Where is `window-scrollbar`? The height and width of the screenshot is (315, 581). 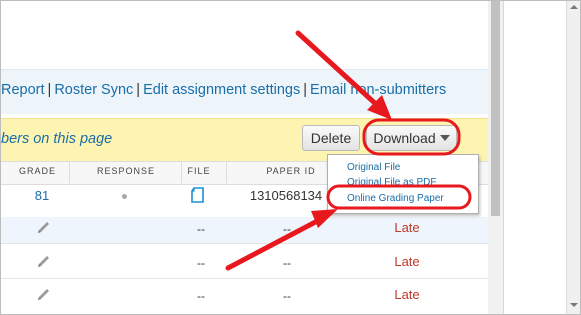
window-scrollbar is located at coordinates (573, 157).